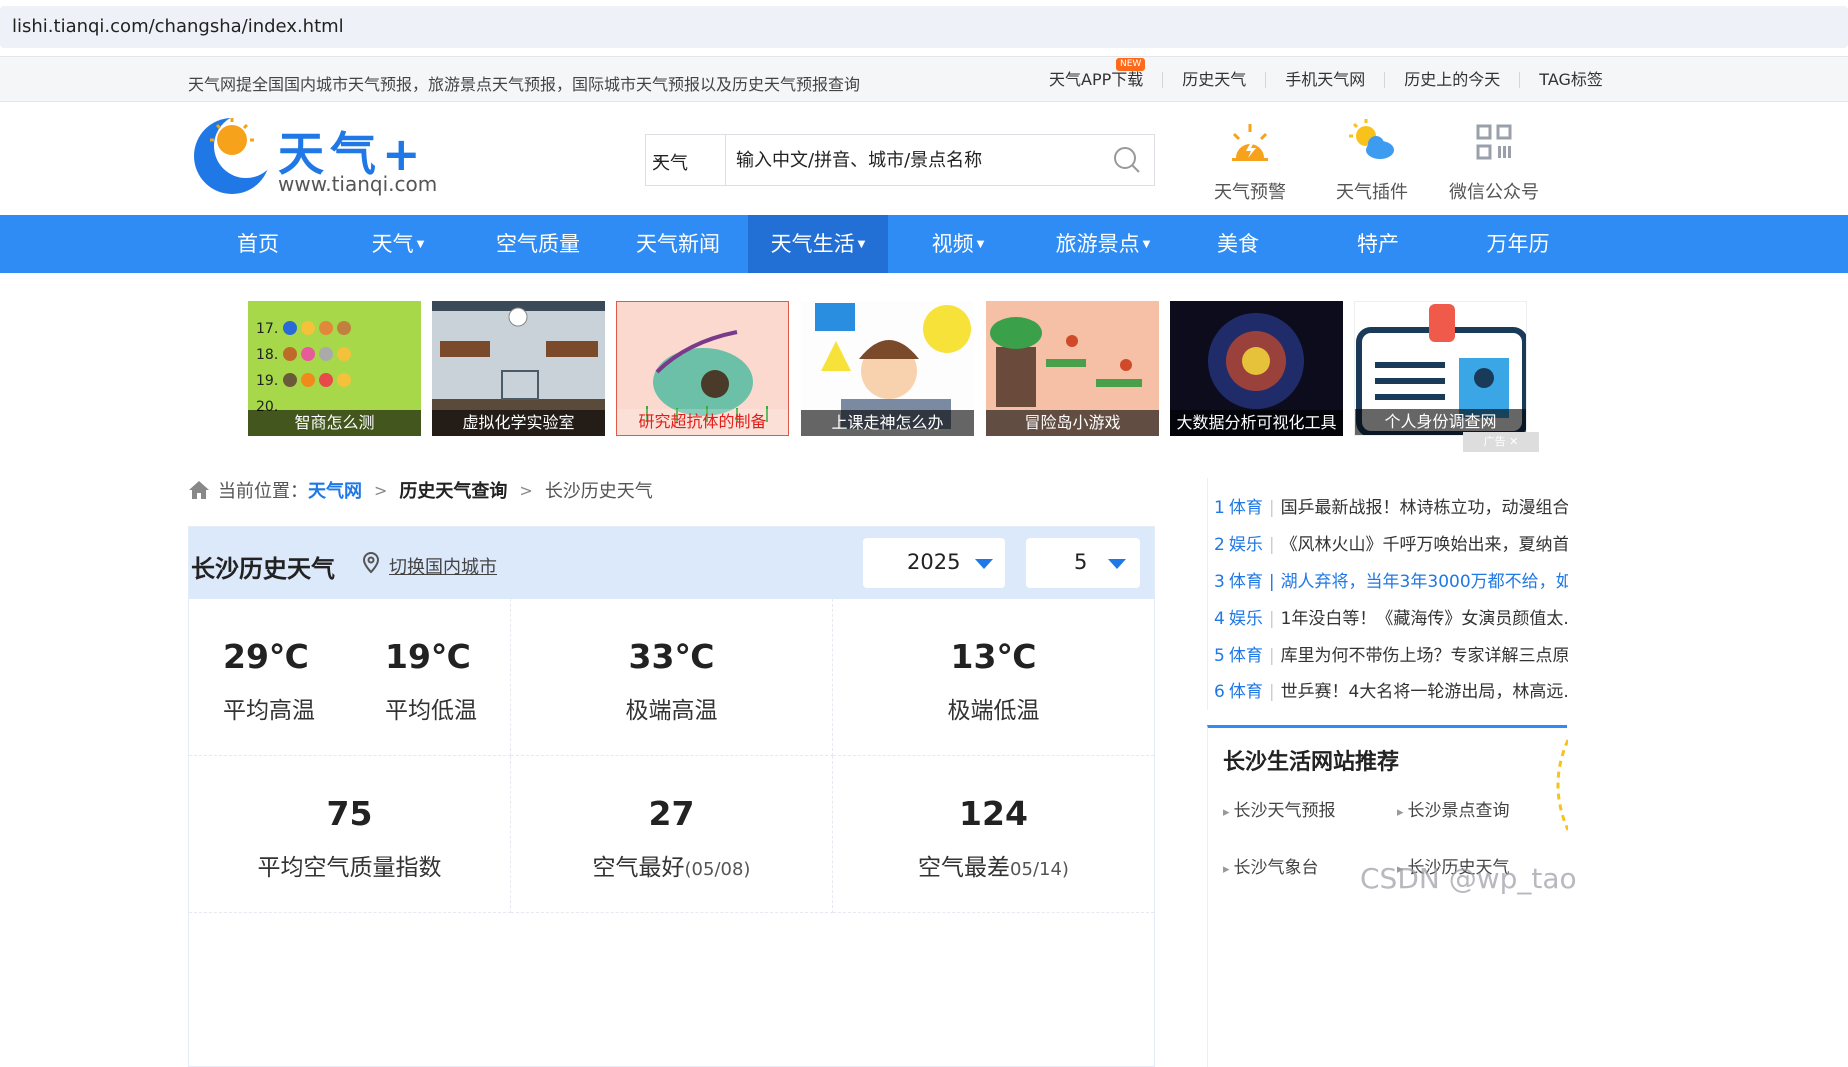 Image resolution: width=1848 pixels, height=1067 pixels. Describe the element at coordinates (993, 656) in the screenshot. I see `stat-value: 13℃` at that location.